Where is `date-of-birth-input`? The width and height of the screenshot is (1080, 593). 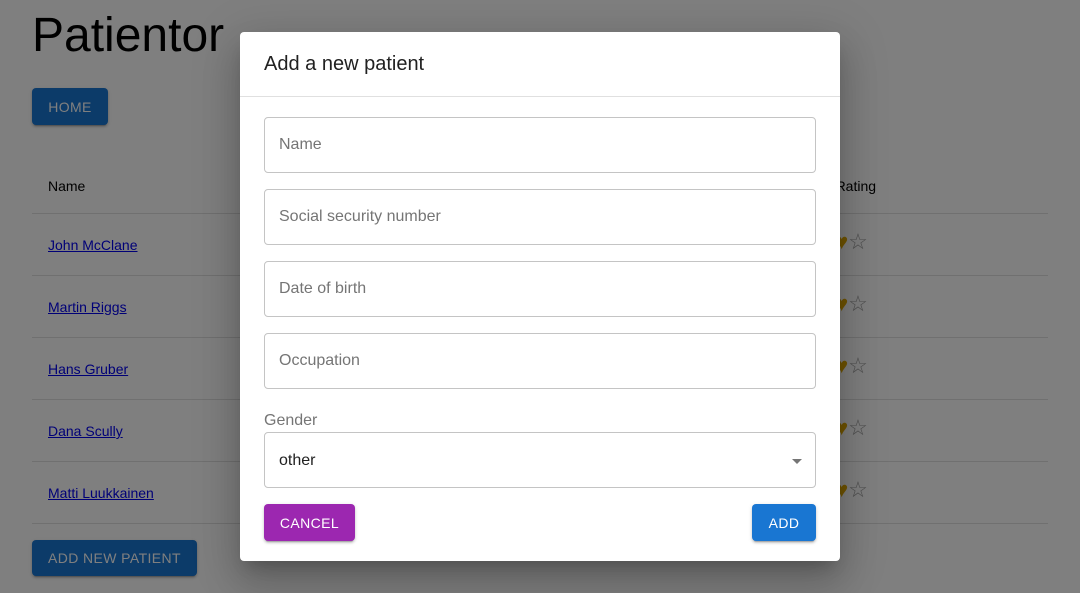
date-of-birth-input is located at coordinates (540, 289).